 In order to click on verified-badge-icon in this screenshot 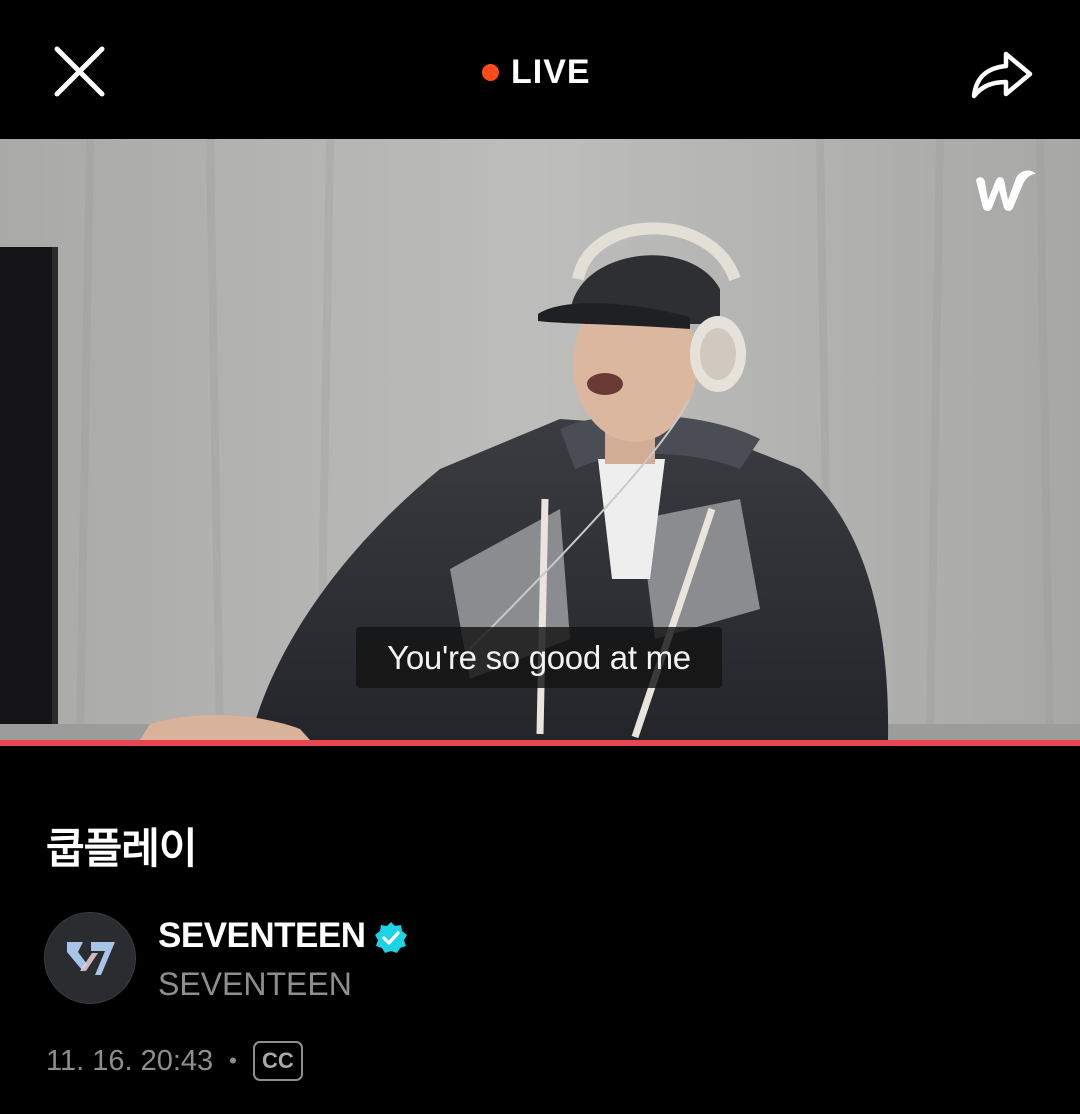, I will do `click(391, 937)`.